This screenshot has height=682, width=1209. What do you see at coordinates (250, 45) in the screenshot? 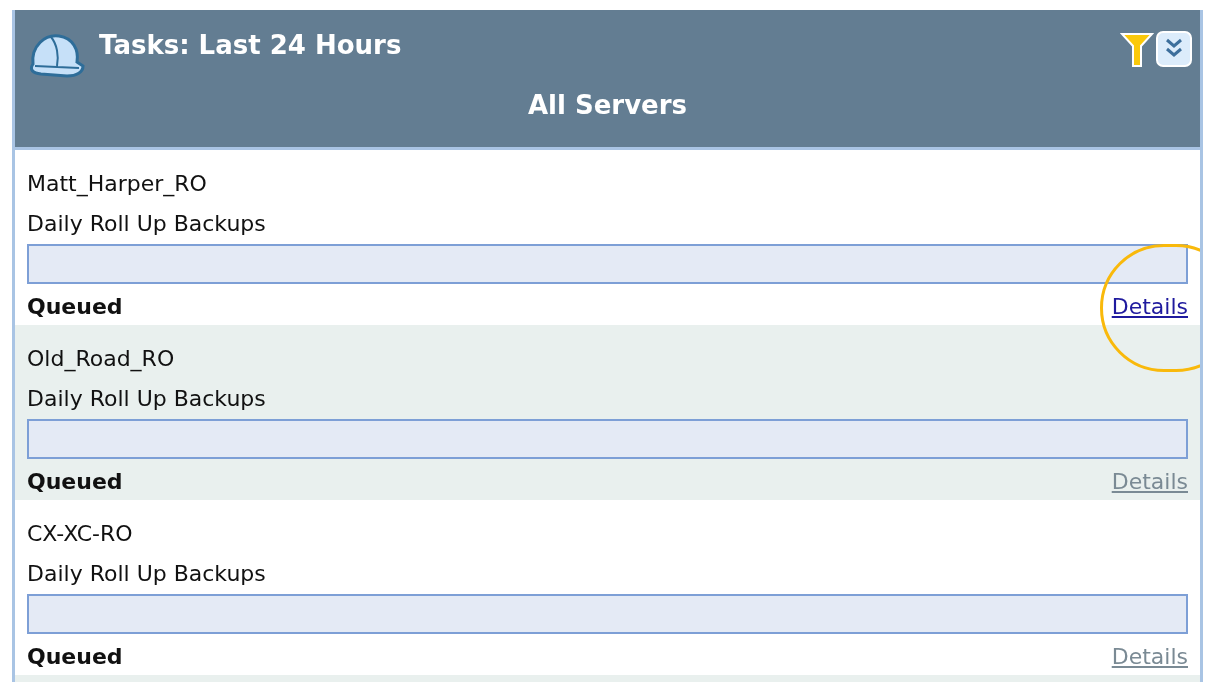
I see `panel-title: Tasks: Last 24 Hours` at bounding box center [250, 45].